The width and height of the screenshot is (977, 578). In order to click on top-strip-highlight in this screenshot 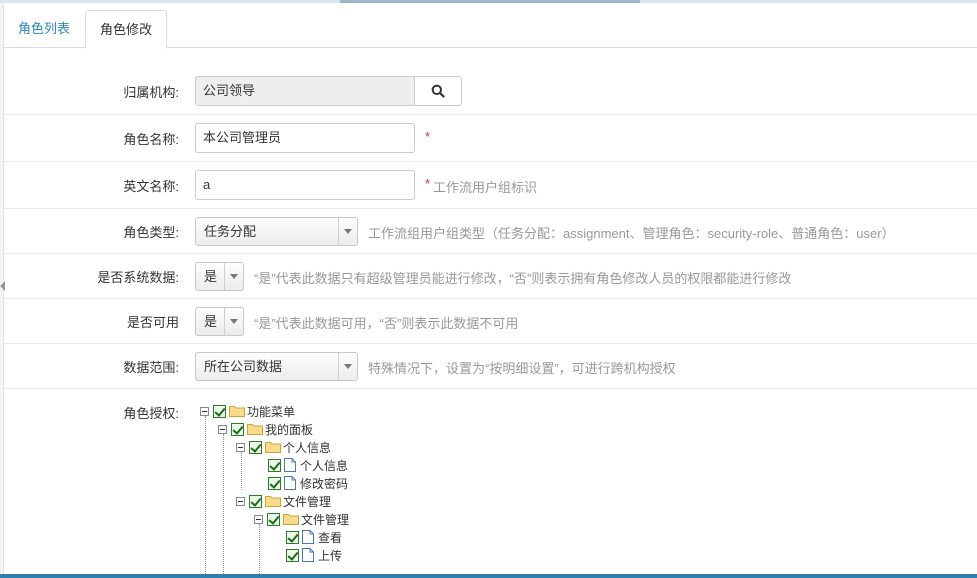, I will do `click(490, 1)`.